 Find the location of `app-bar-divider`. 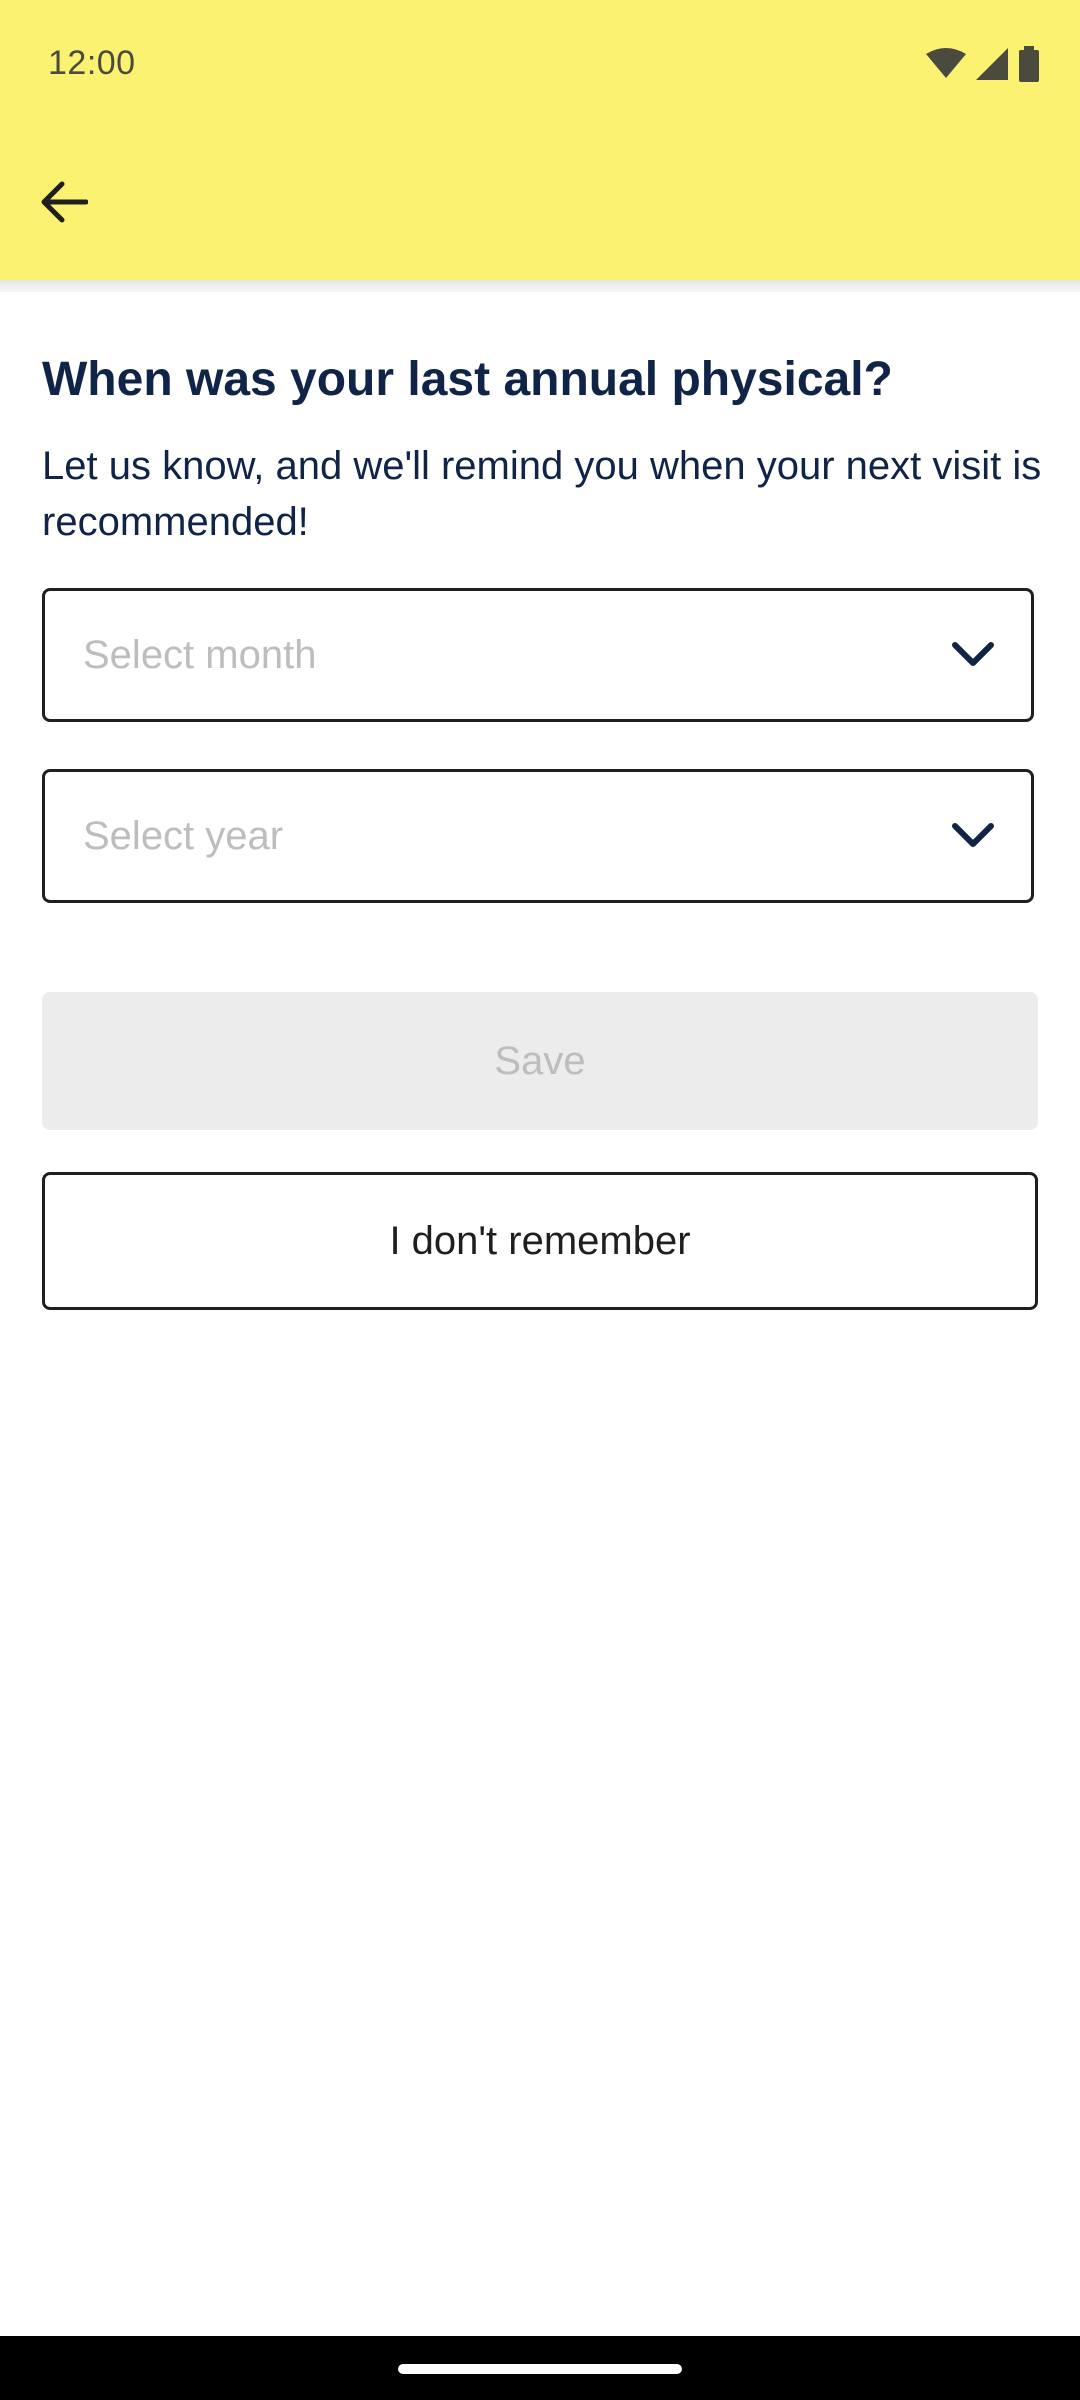

app-bar-divider is located at coordinates (540, 286).